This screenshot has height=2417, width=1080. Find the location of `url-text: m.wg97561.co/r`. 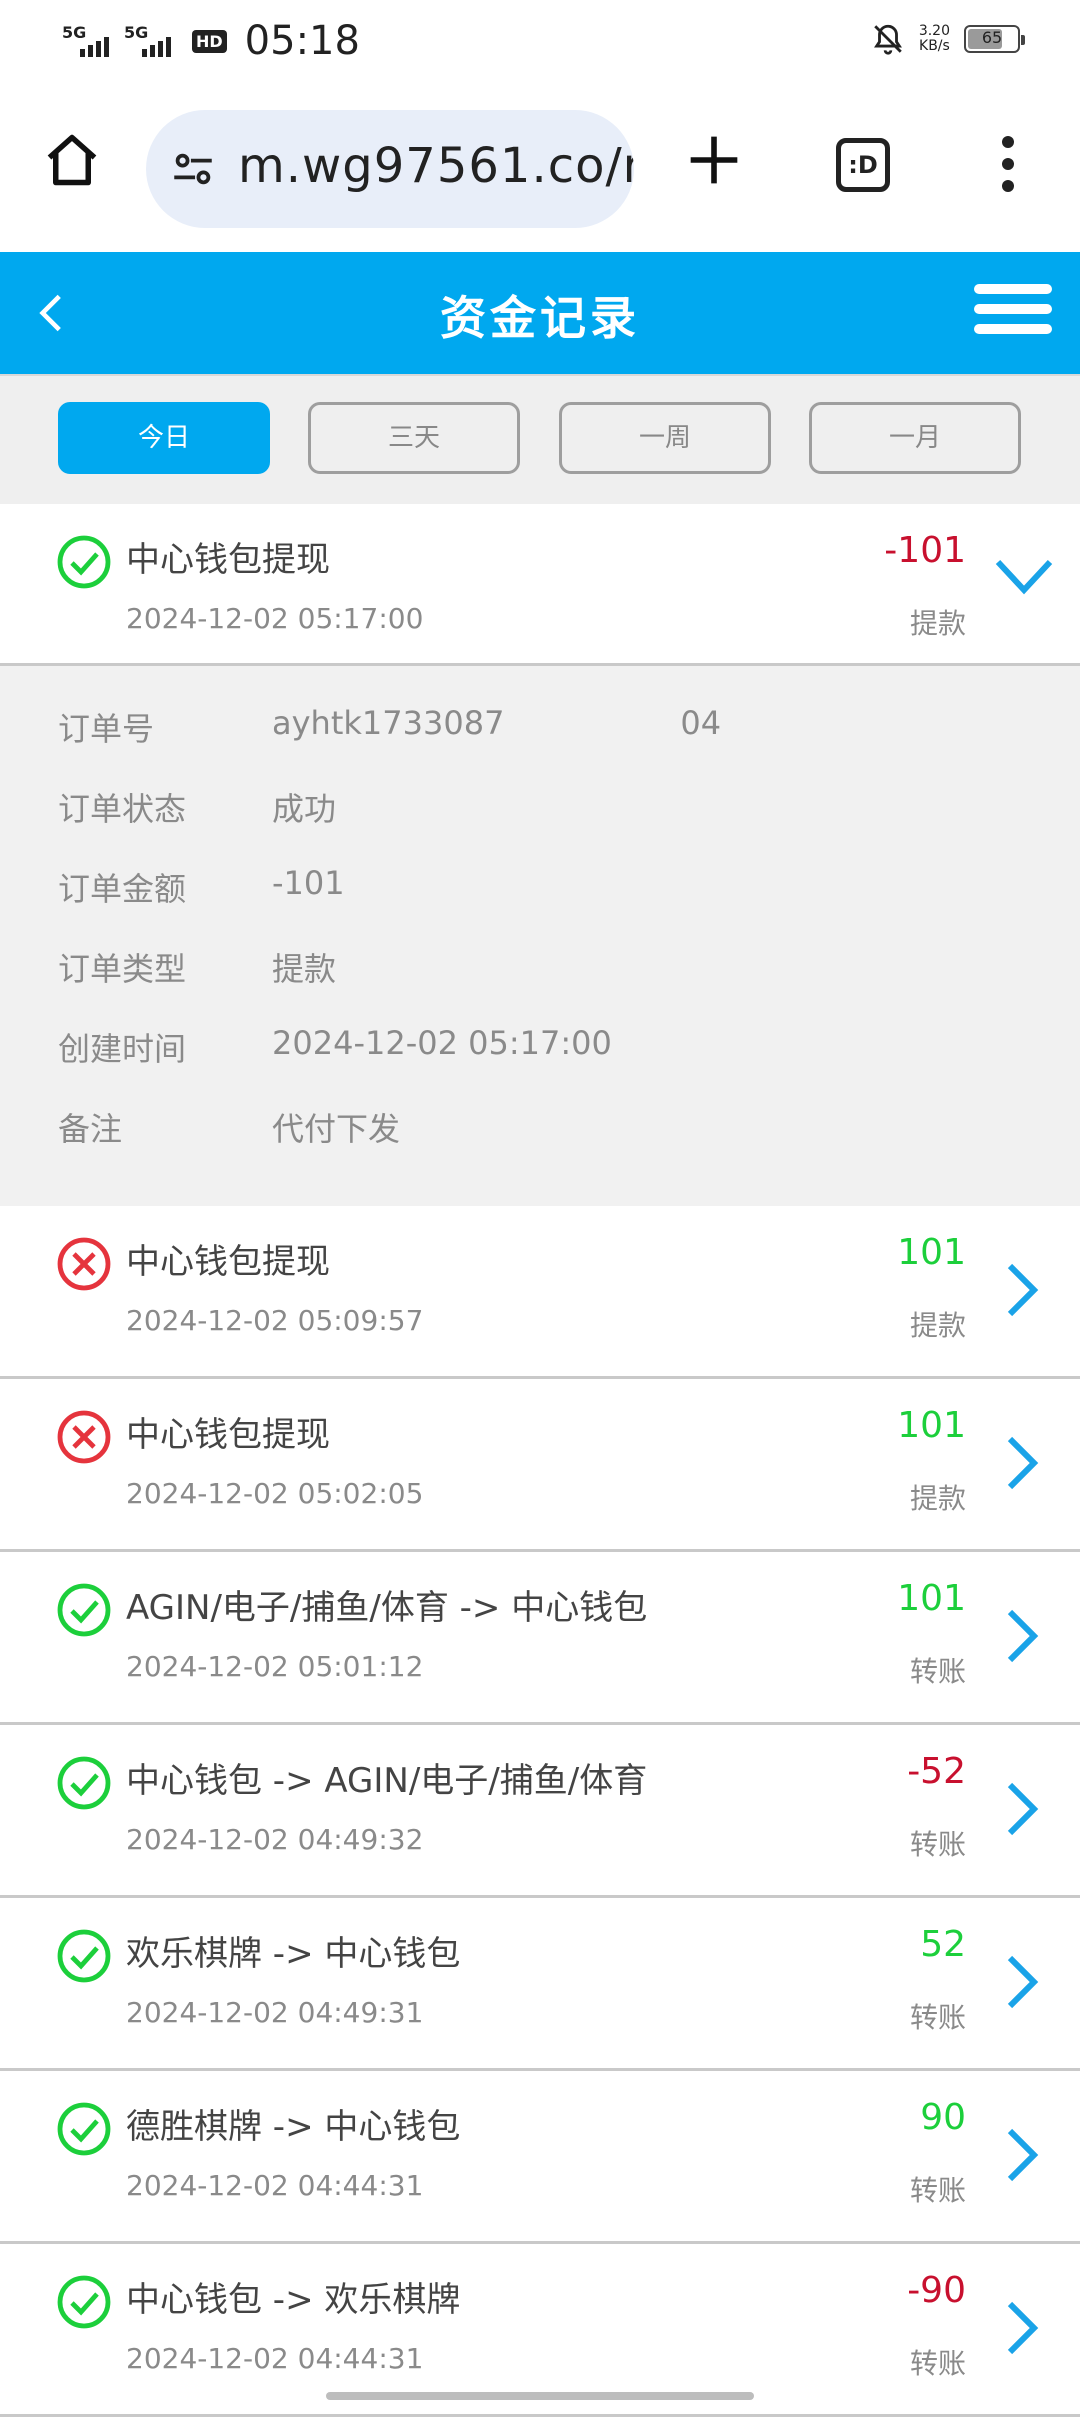

url-text: m.wg97561.co/r is located at coordinates (436, 166).